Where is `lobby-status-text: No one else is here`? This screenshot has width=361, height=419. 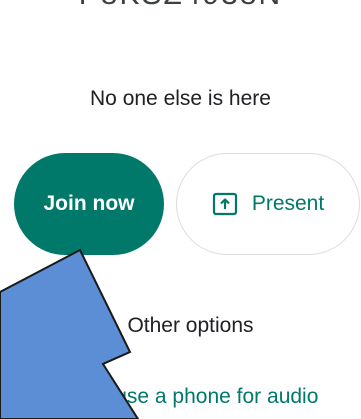 lobby-status-text: No one else is here is located at coordinates (180, 98).